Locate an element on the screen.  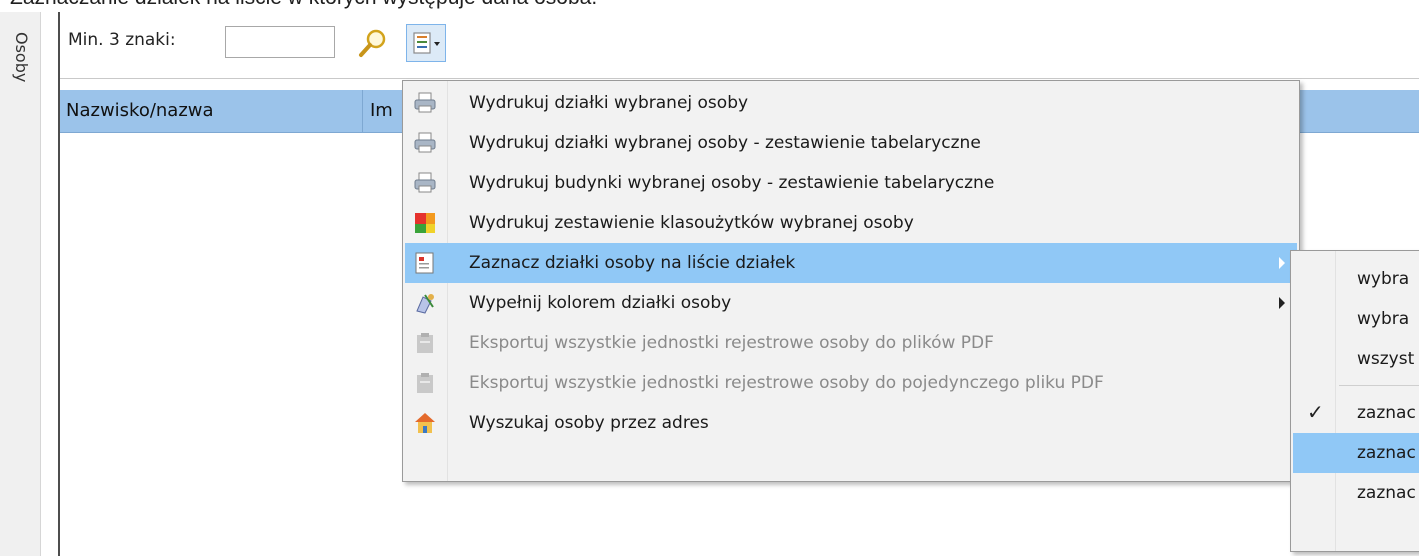
menu-item-fill-color: Wypełnij kolorem działki osoby is located at coordinates (851, 303).